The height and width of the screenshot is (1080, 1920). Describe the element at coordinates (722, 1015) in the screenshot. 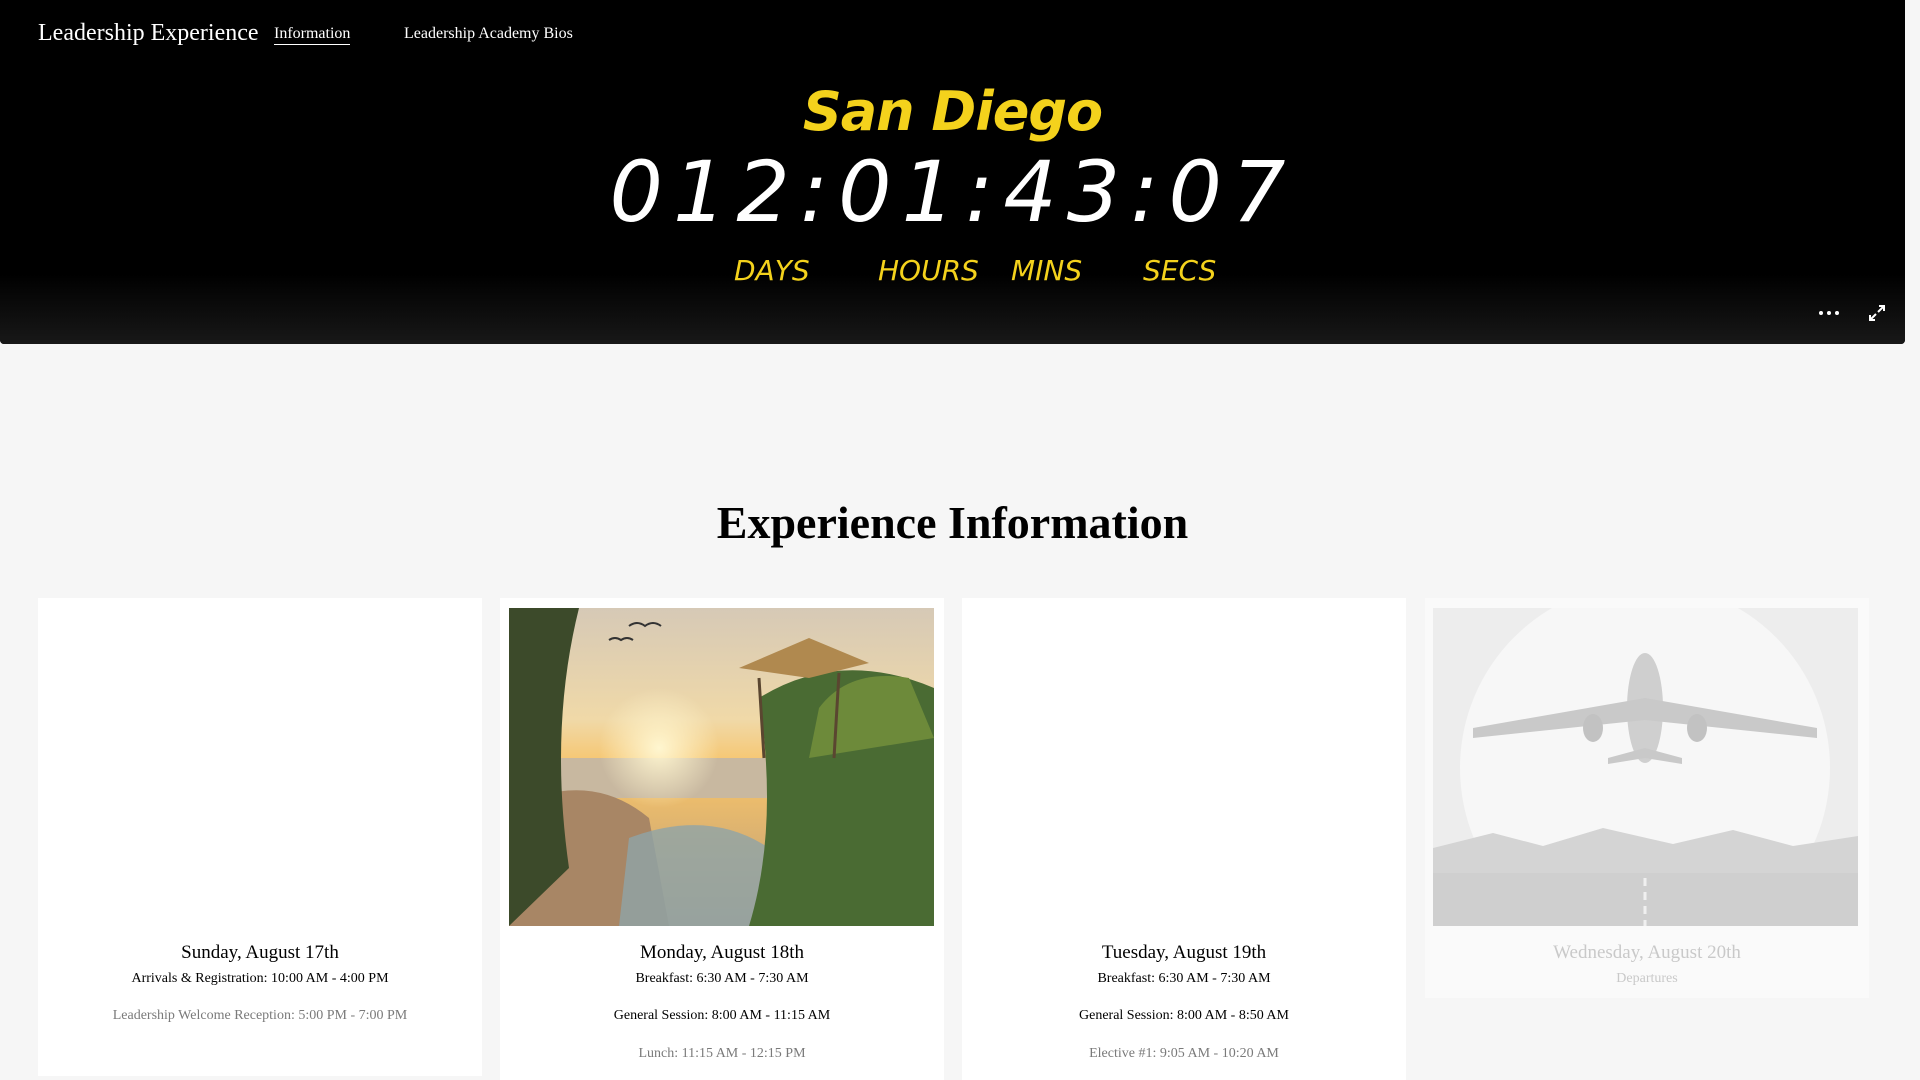

I see `card-line: General Session: 8:00 AM - 11:15 AM` at that location.